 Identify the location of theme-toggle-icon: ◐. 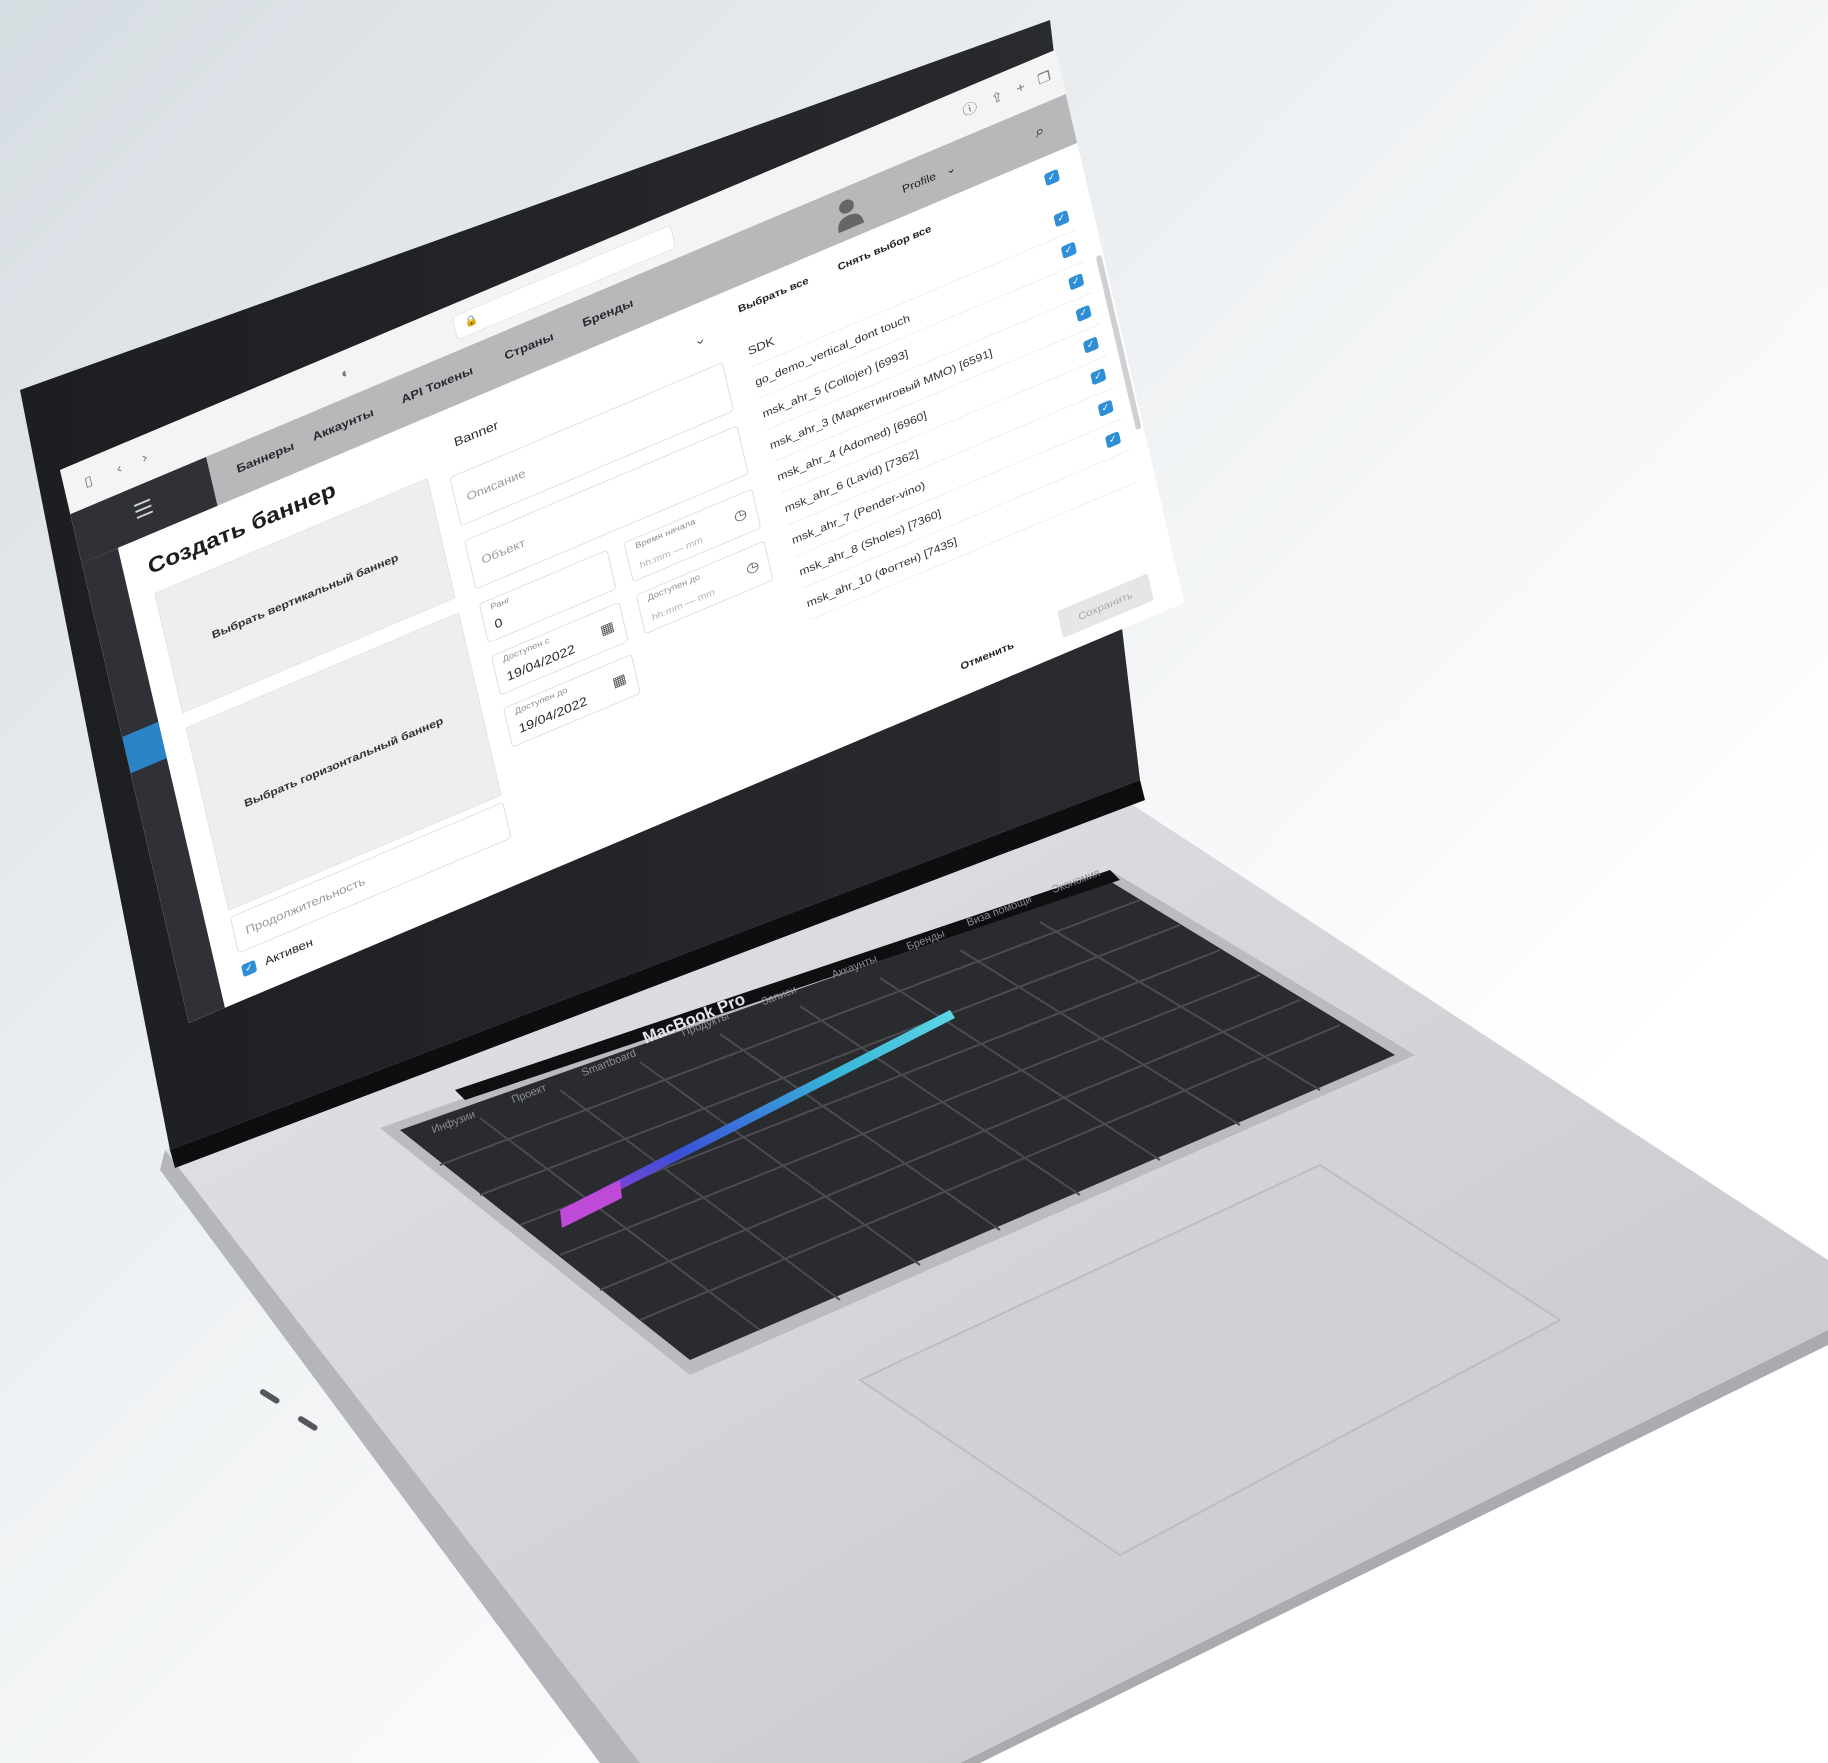
(346, 373).